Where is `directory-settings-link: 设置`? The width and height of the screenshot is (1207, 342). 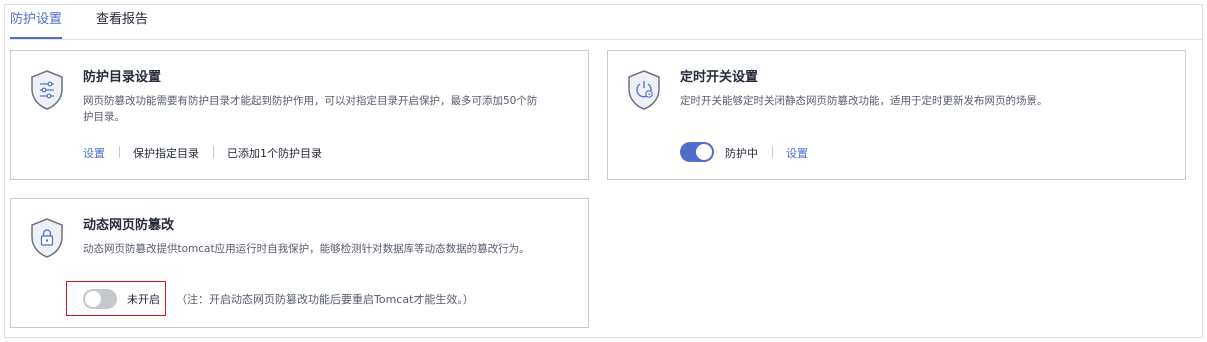 directory-settings-link: 设置 is located at coordinates (94, 153).